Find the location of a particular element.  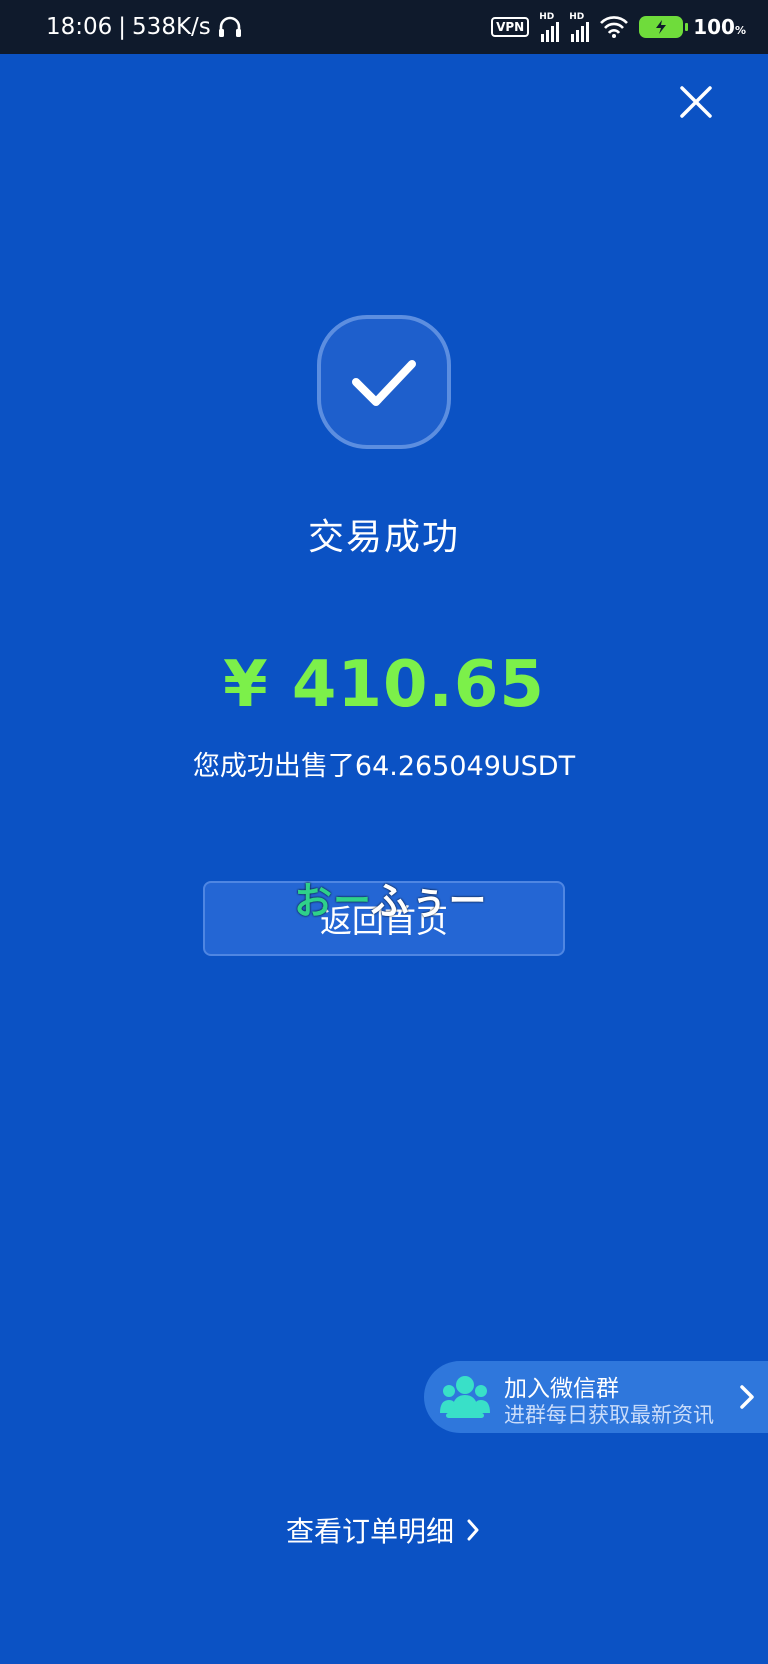

result-description: 您成功出售了64.265049USDT is located at coordinates (384, 766).